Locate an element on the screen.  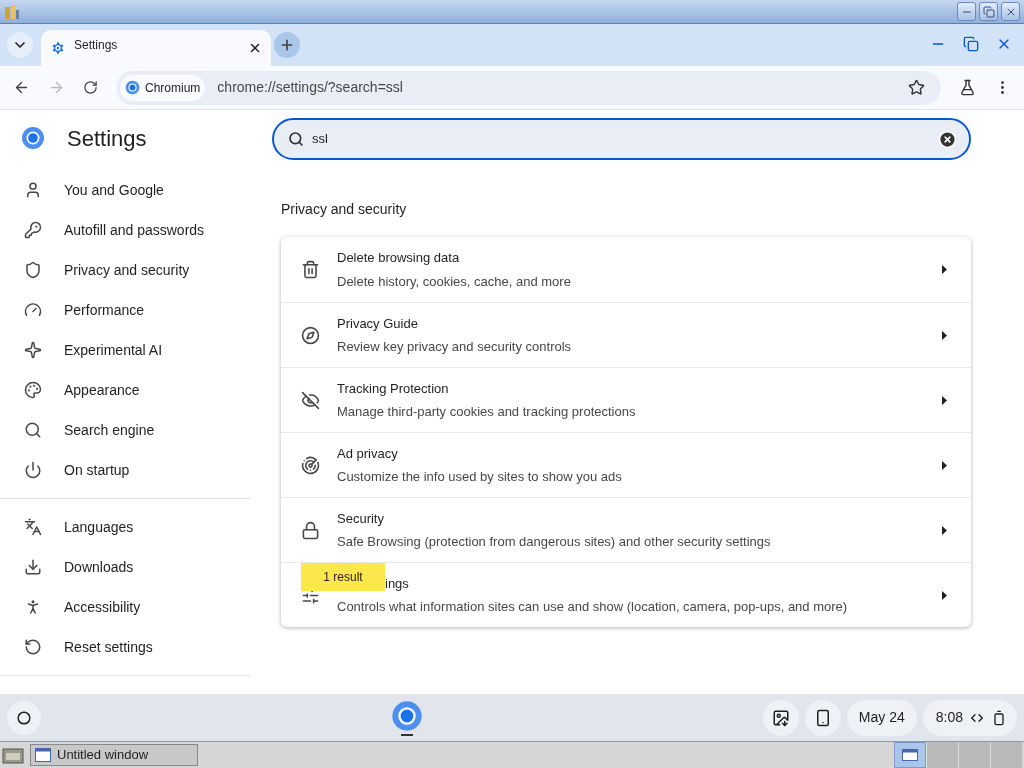
settings-row: Delete browsing data Delete history, cookies, cache, and more is located at coordinates (626, 269).